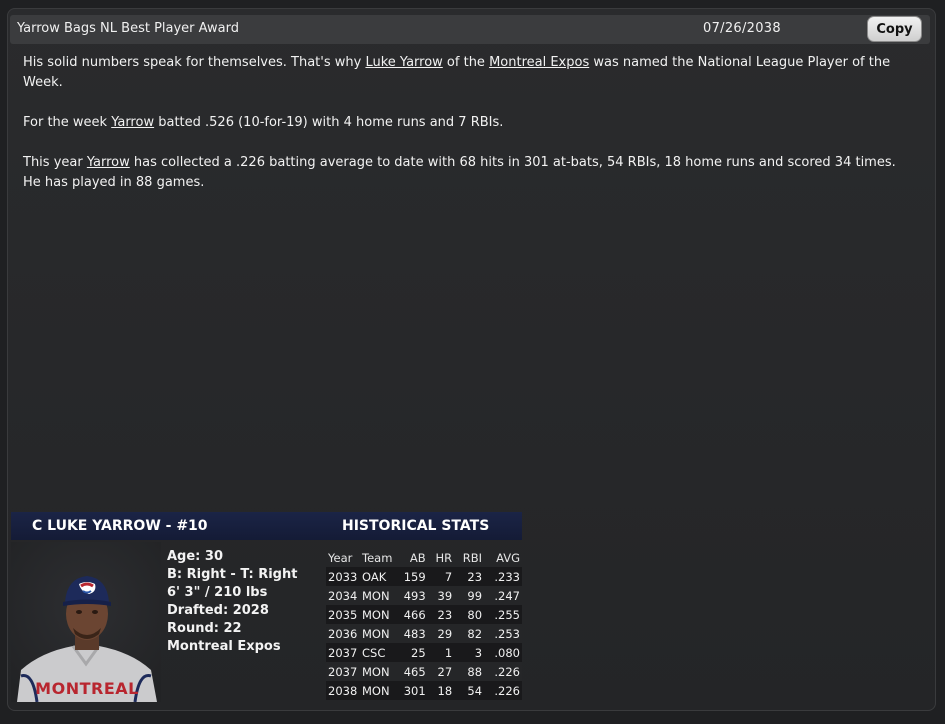 This screenshot has width=945, height=724. I want to click on table-row: 2034 MON 493 39 99 .247, so click(424, 595).